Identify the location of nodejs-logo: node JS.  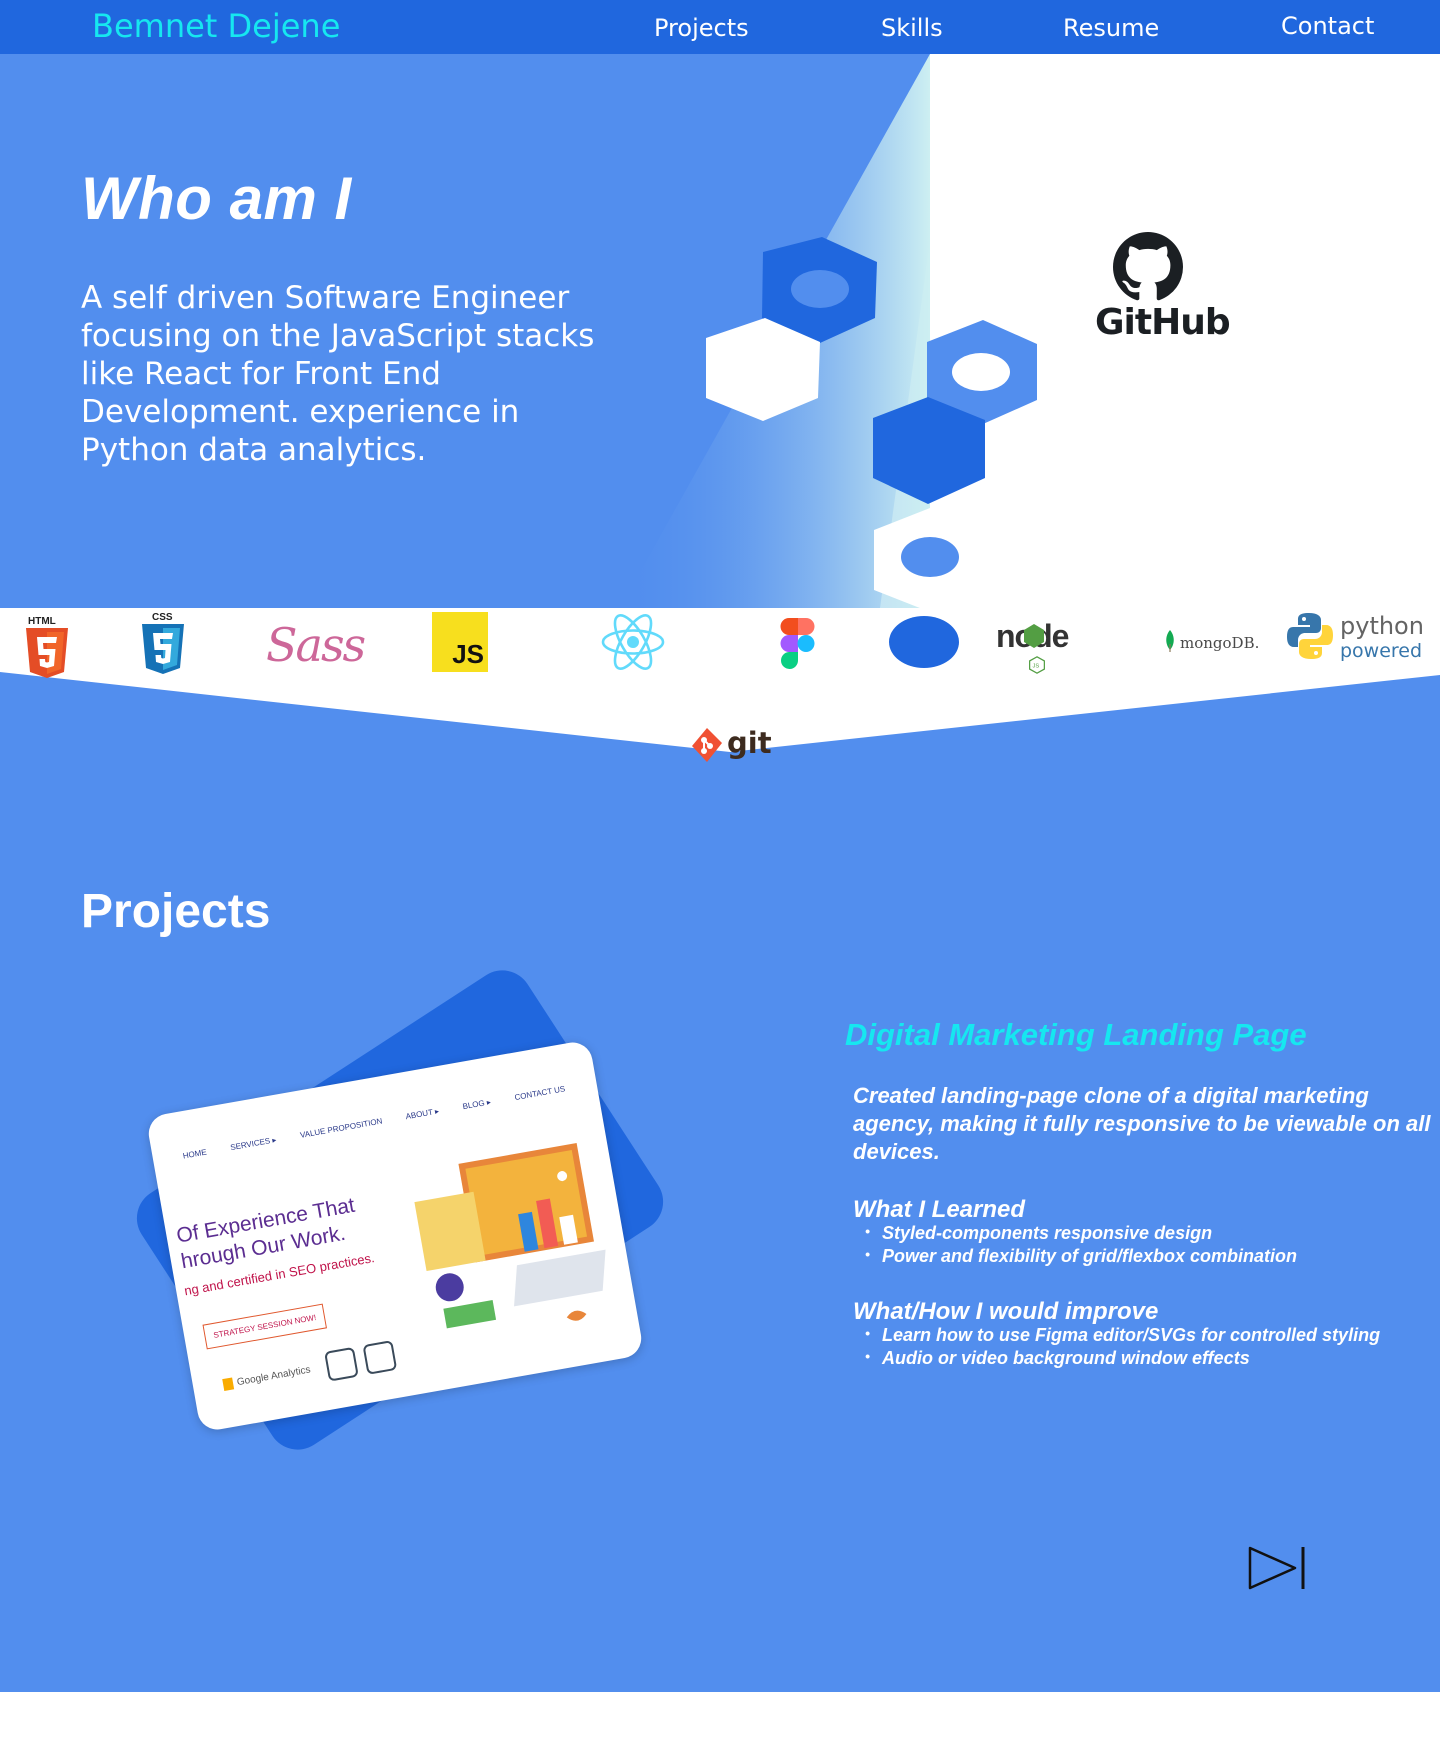
(1041, 644).